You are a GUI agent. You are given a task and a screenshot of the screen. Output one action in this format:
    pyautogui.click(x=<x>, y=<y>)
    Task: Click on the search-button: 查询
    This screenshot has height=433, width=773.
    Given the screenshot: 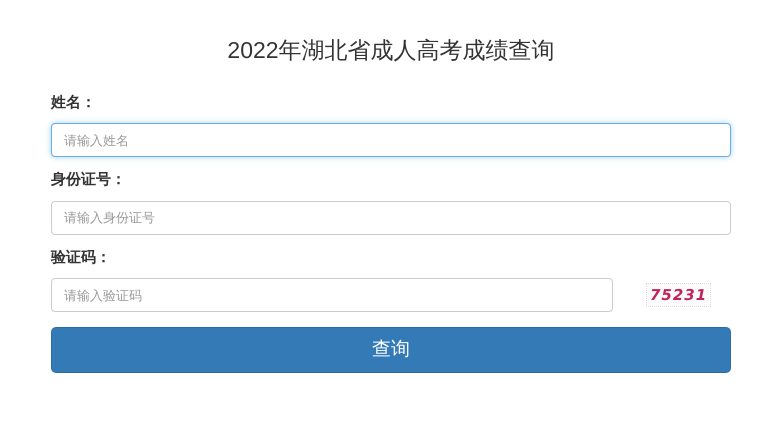 What is the action you would take?
    pyautogui.click(x=391, y=350)
    